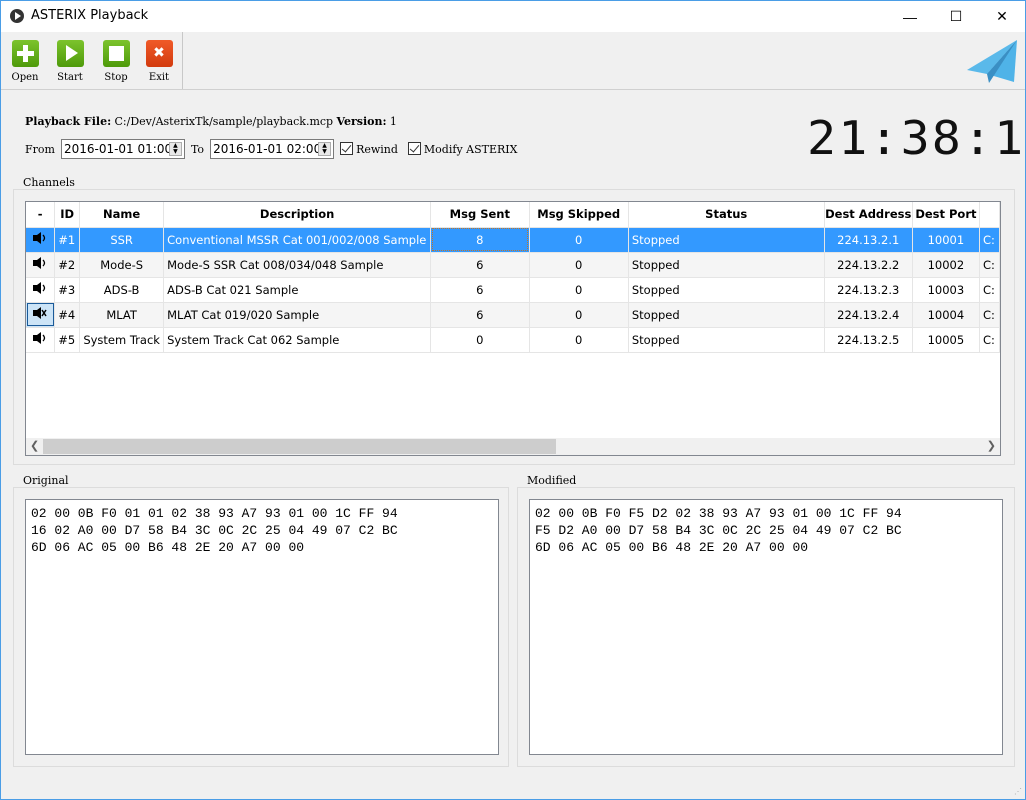 Image resolution: width=1026 pixels, height=800 pixels. I want to click on to-datetime-input: 2016-01-01 02:00 ▲ ▼, so click(272, 149).